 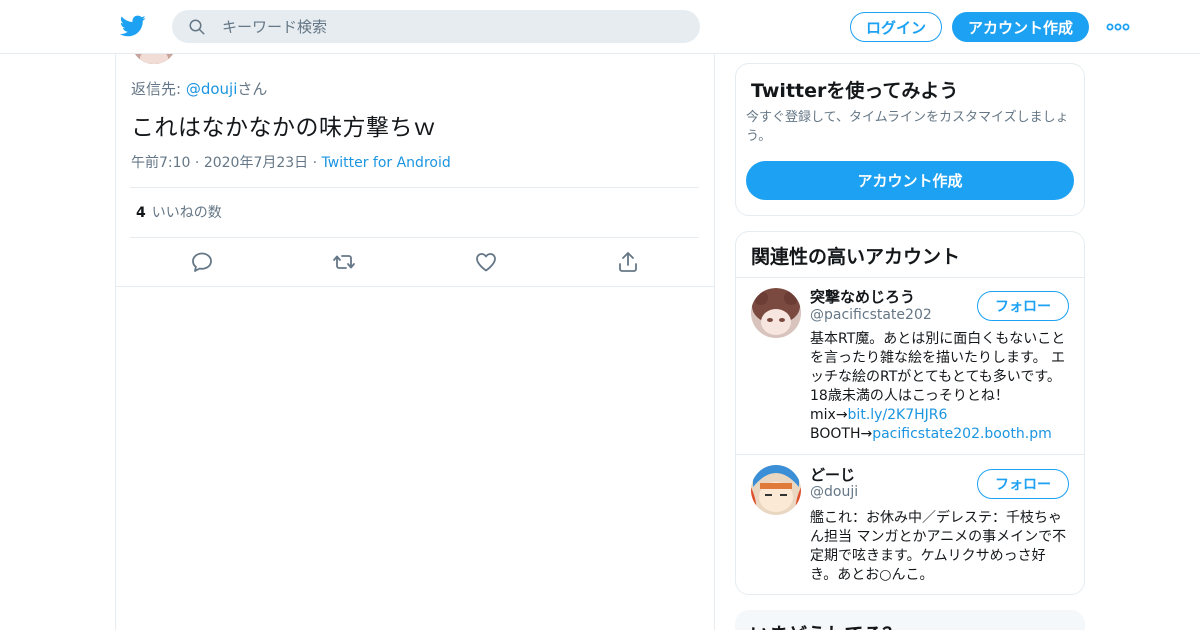 What do you see at coordinates (628, 262) in the screenshot?
I see `share-icon` at bounding box center [628, 262].